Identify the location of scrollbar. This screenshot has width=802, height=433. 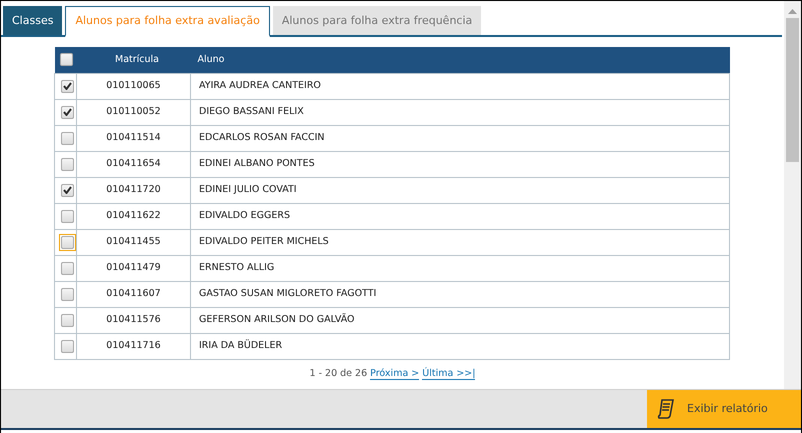
(792, 195).